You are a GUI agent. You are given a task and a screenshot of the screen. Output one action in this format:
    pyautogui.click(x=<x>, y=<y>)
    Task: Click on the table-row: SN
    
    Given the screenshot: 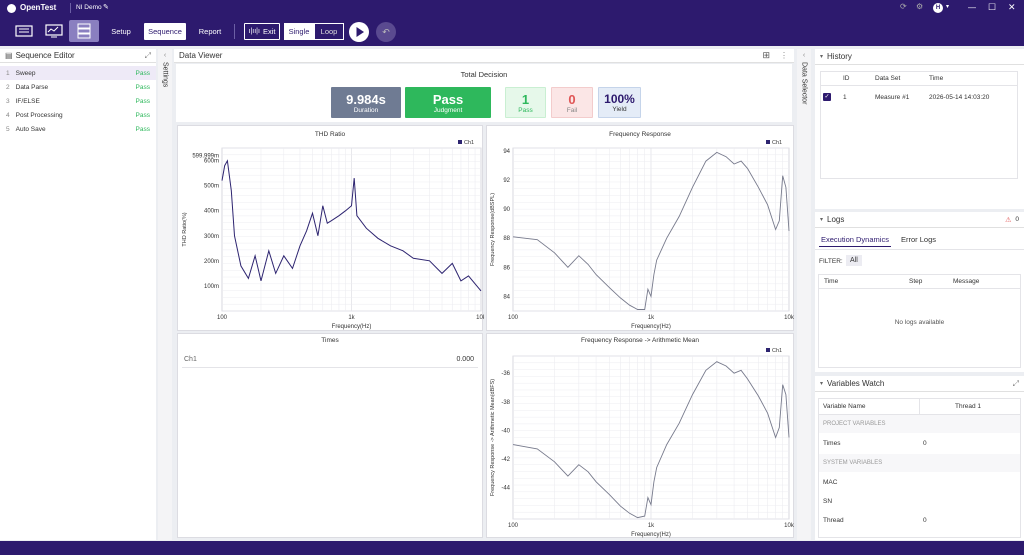 What is the action you would take?
    pyautogui.click(x=919, y=501)
    